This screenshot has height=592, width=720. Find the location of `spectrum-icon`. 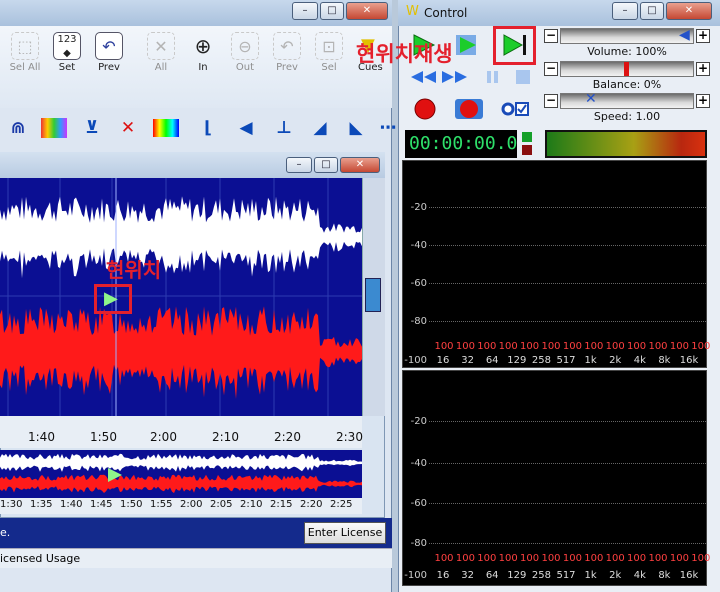

spectrum-icon is located at coordinates (166, 128).